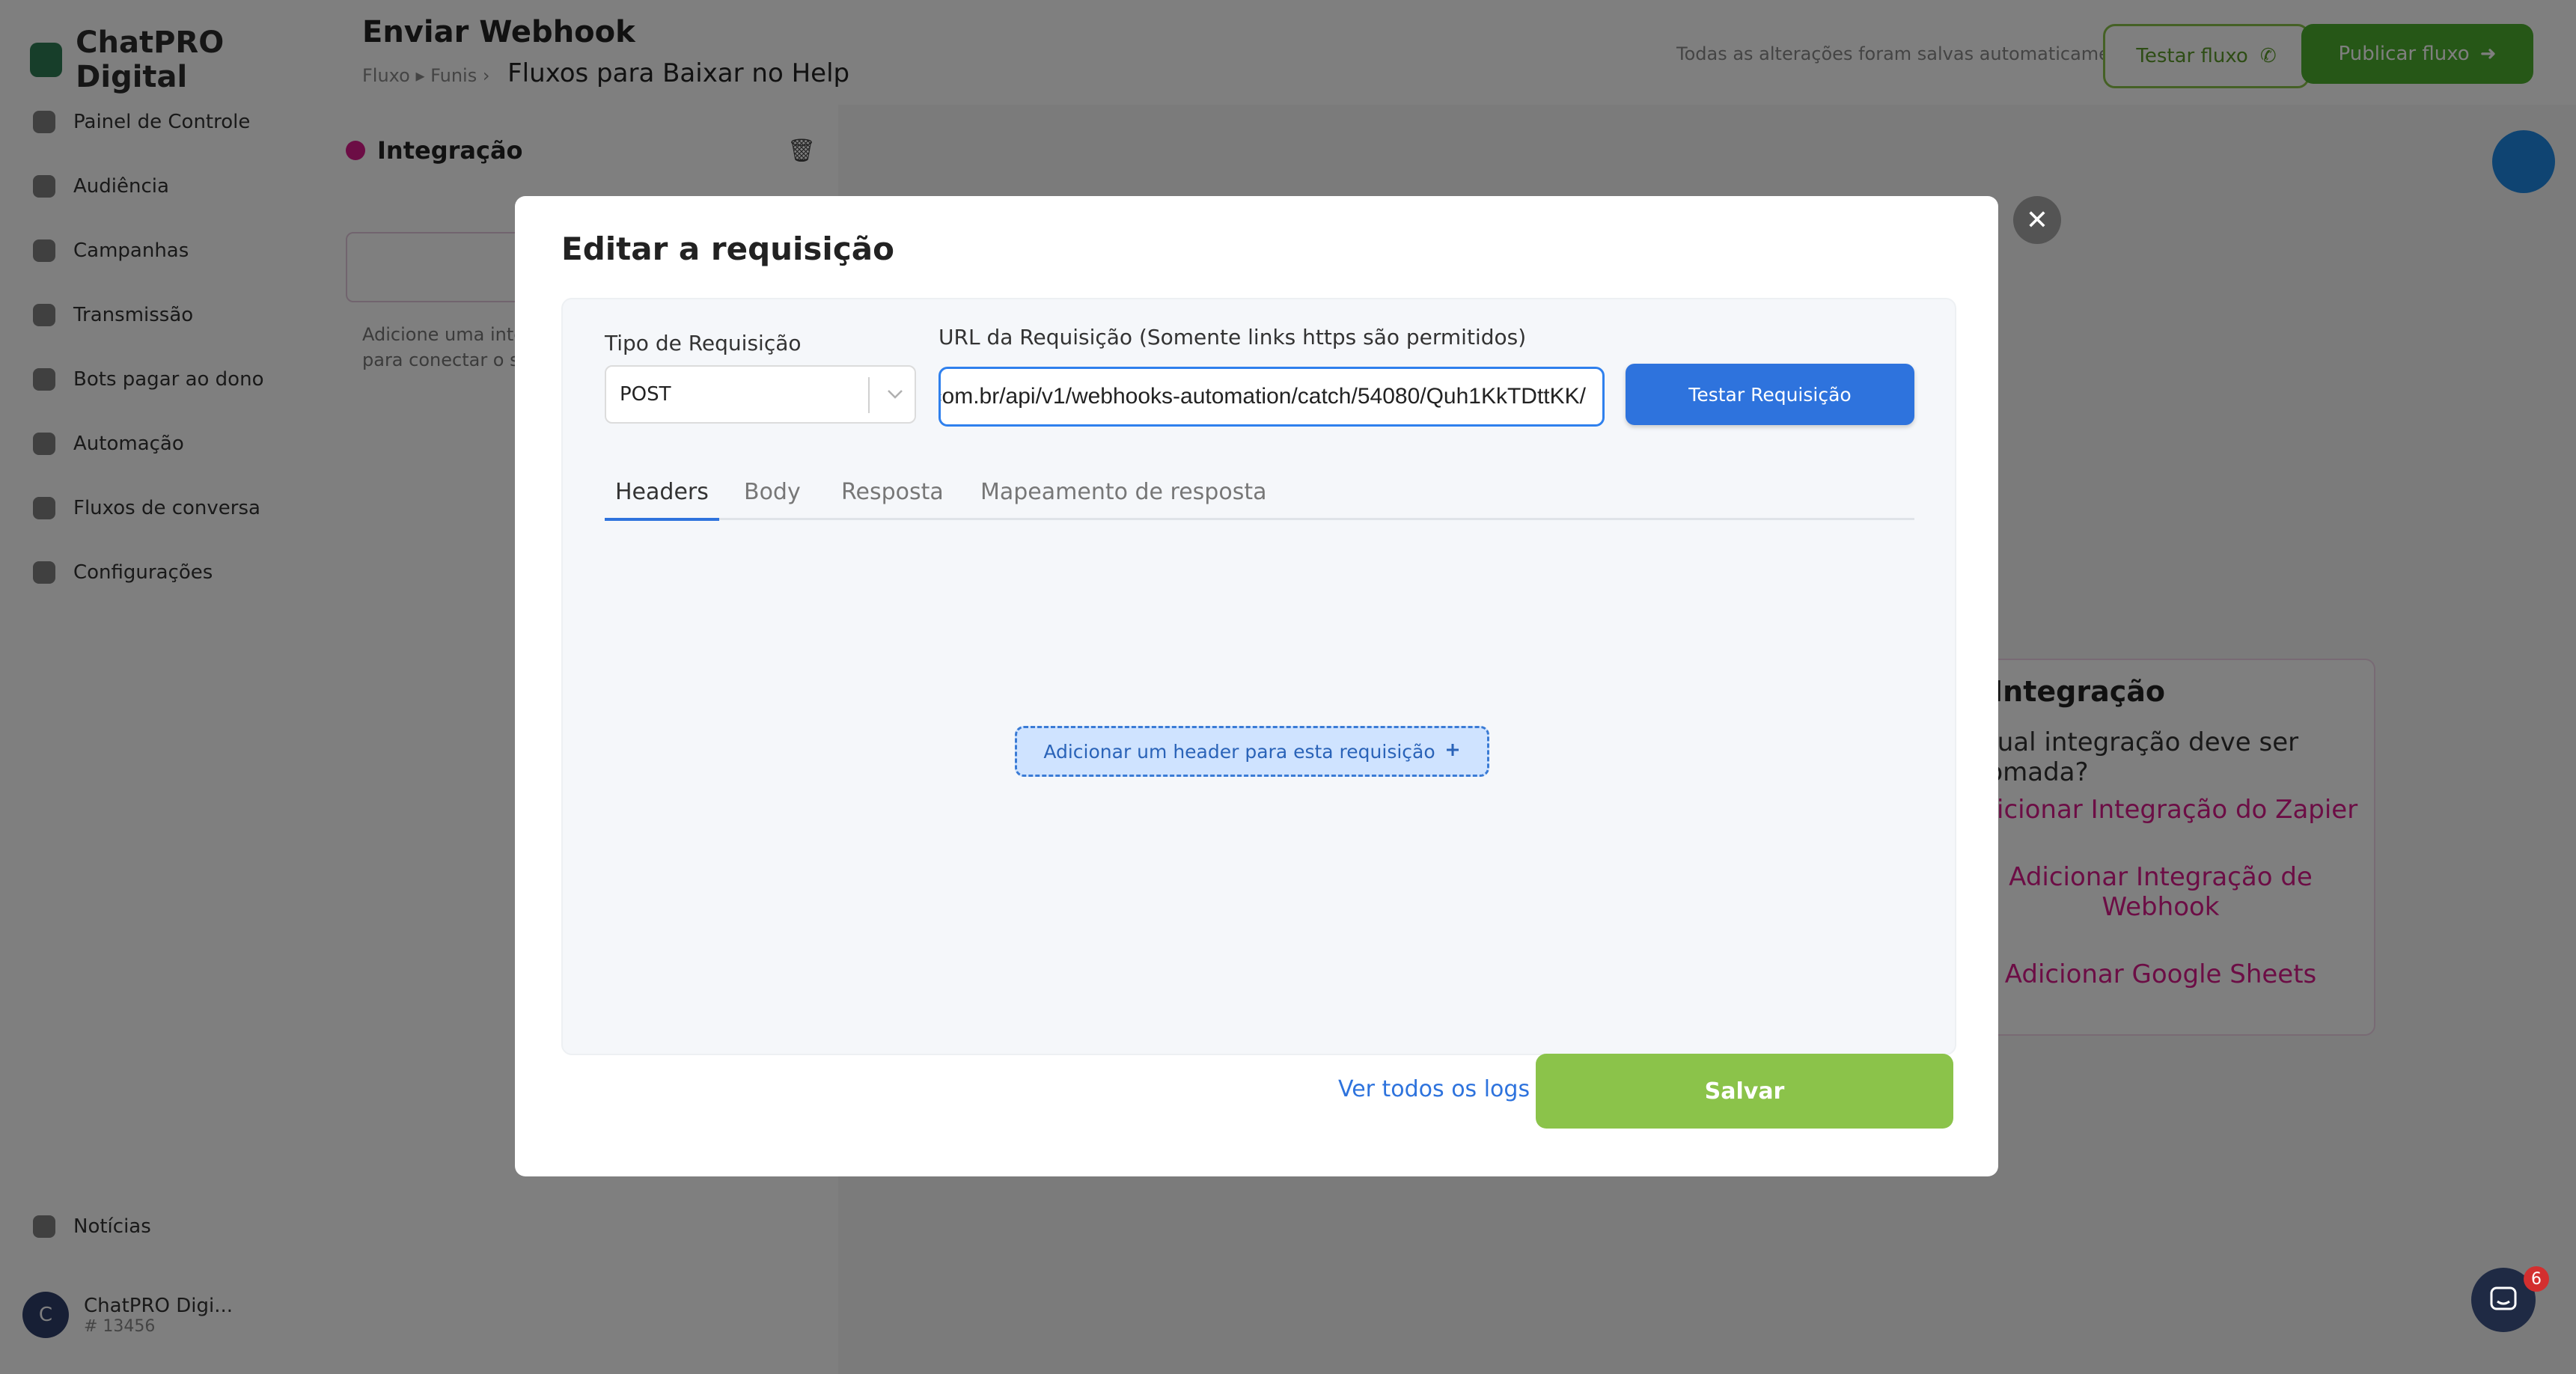  What do you see at coordinates (869, 395) in the screenshot?
I see `select-divider` at bounding box center [869, 395].